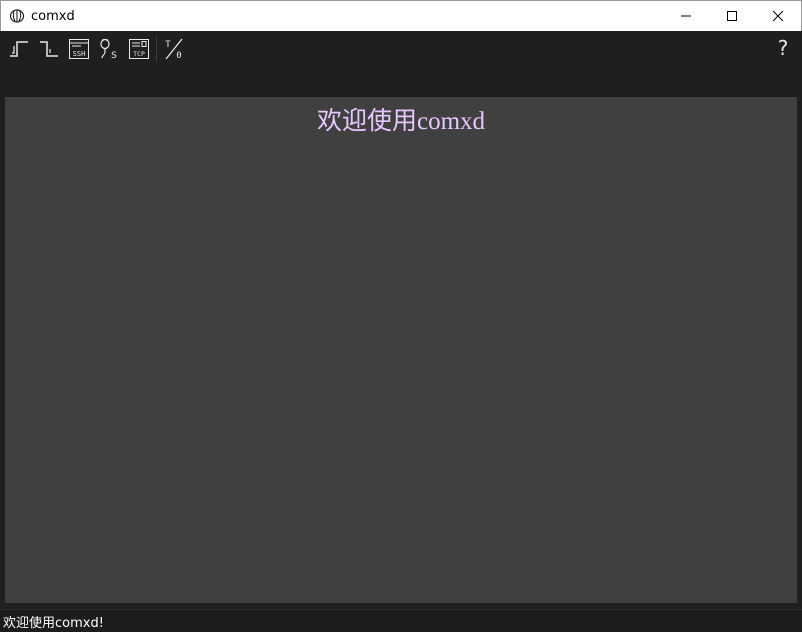 The image size is (802, 632). I want to click on welcome-heading: 欢迎使用comxd, so click(401, 121).